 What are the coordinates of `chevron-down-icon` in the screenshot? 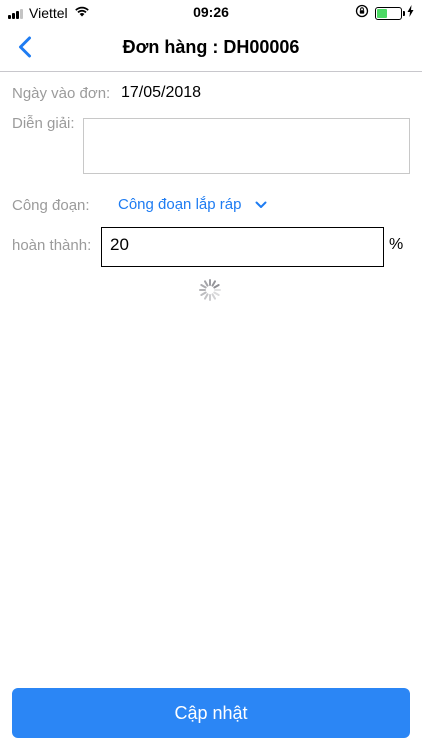 It's located at (261, 205).